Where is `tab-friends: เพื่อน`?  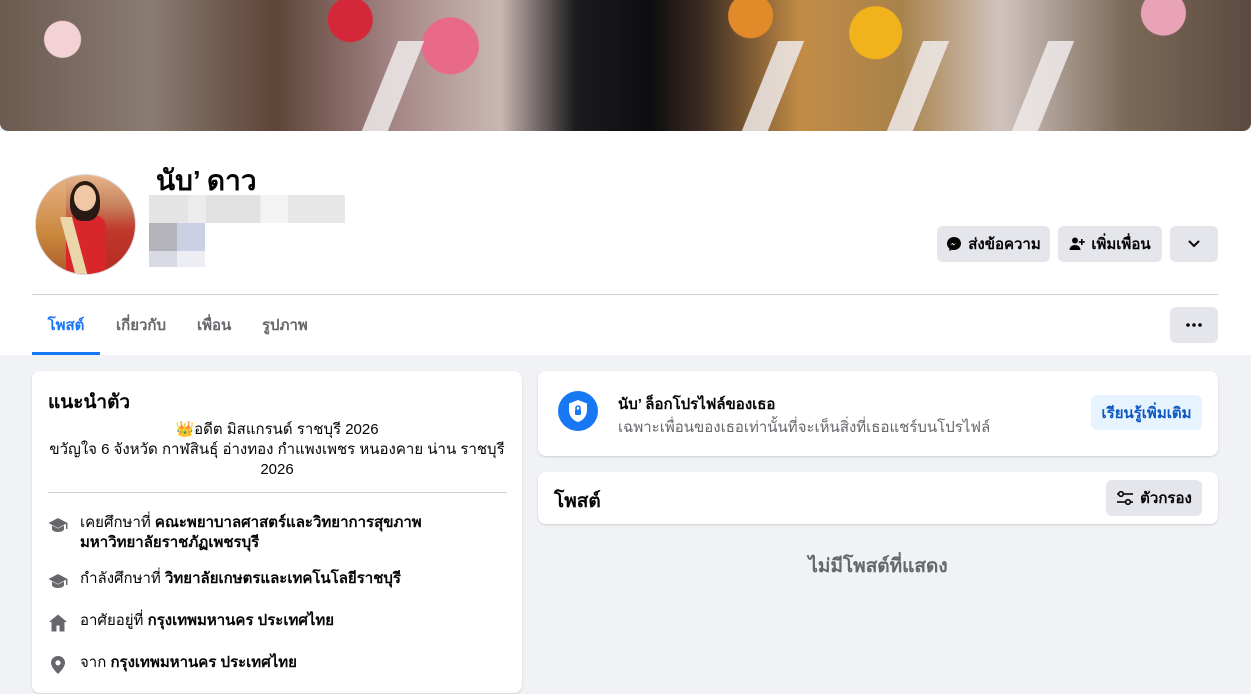 tab-friends: เพื่อน is located at coordinates (214, 324).